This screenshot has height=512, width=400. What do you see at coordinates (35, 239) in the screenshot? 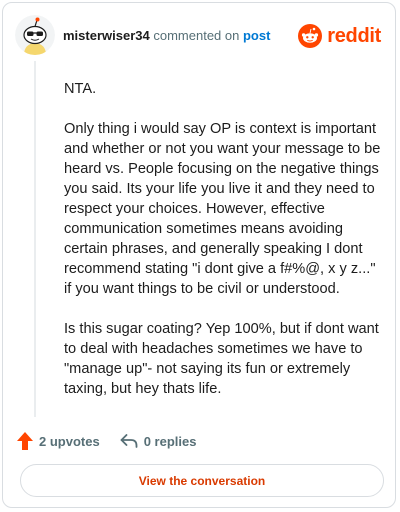
I see `thread-line` at bounding box center [35, 239].